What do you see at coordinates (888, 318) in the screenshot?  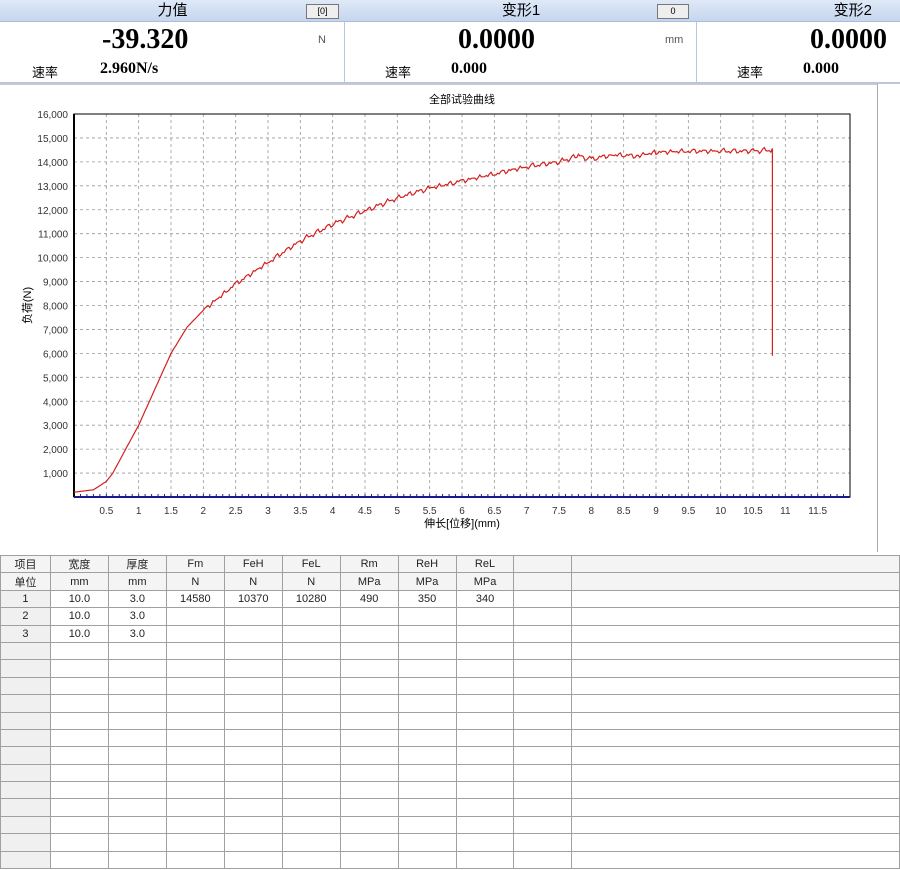 I see `vertical-scrollbar` at bounding box center [888, 318].